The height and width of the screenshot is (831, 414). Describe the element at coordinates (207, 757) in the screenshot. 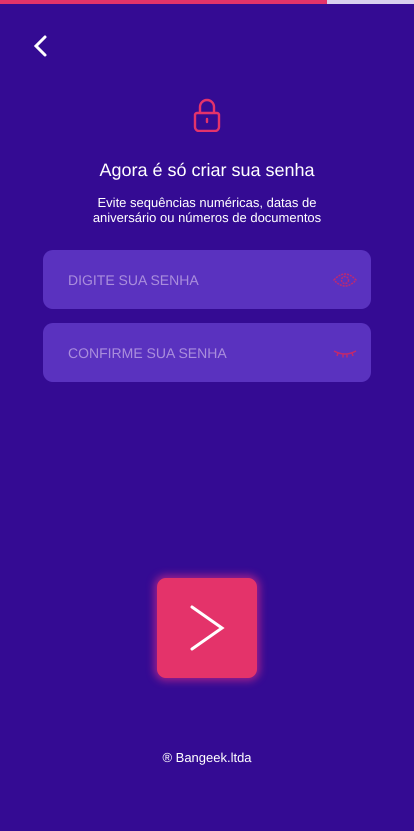

I see `copyright-text: ® Bangeek.ltda` at that location.